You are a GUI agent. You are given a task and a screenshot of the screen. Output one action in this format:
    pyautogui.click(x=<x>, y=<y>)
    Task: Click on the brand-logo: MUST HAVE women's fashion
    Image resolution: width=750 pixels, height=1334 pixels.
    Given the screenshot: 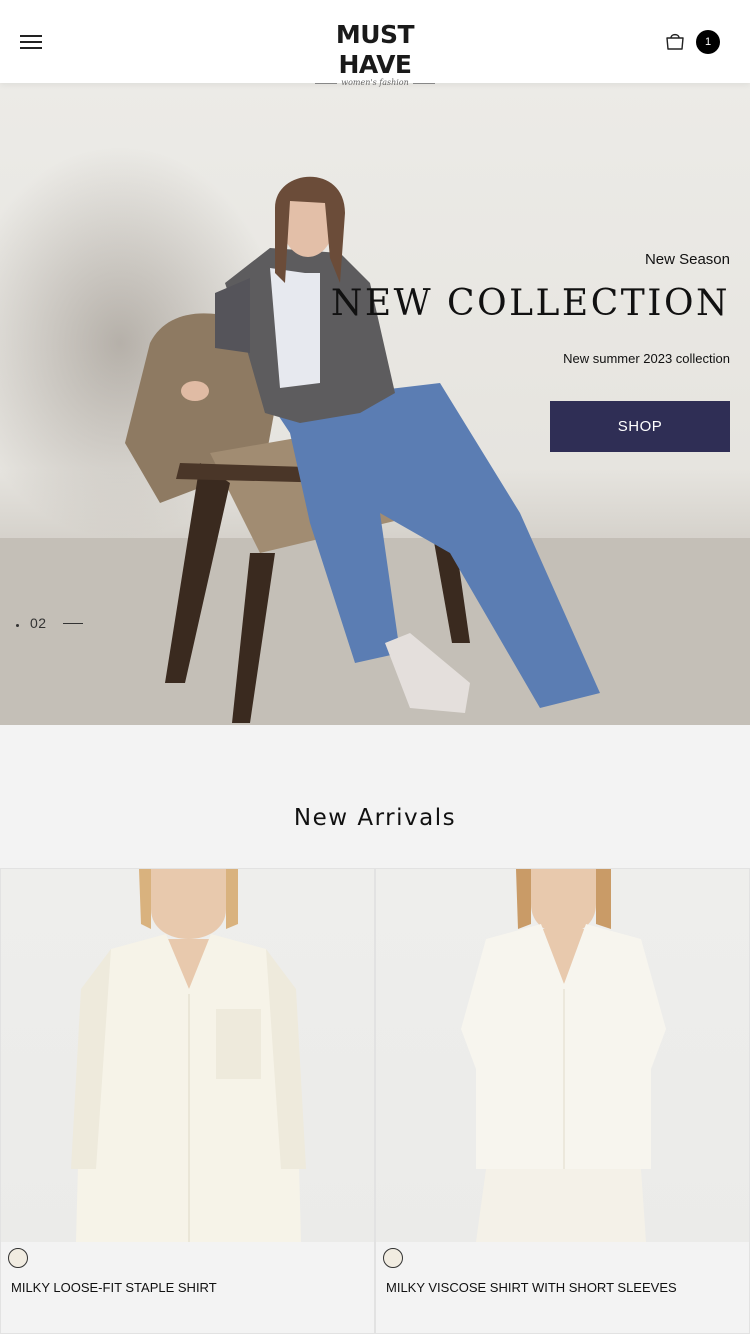 What is the action you would take?
    pyautogui.click(x=375, y=53)
    